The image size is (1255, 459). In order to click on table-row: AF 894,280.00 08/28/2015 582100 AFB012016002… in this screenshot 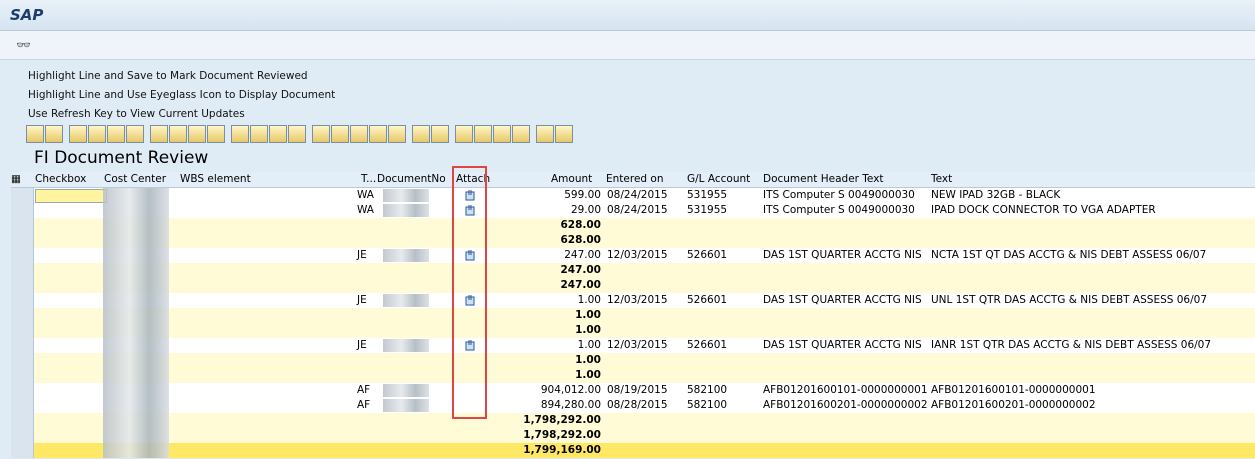, I will do `click(633, 406)`.